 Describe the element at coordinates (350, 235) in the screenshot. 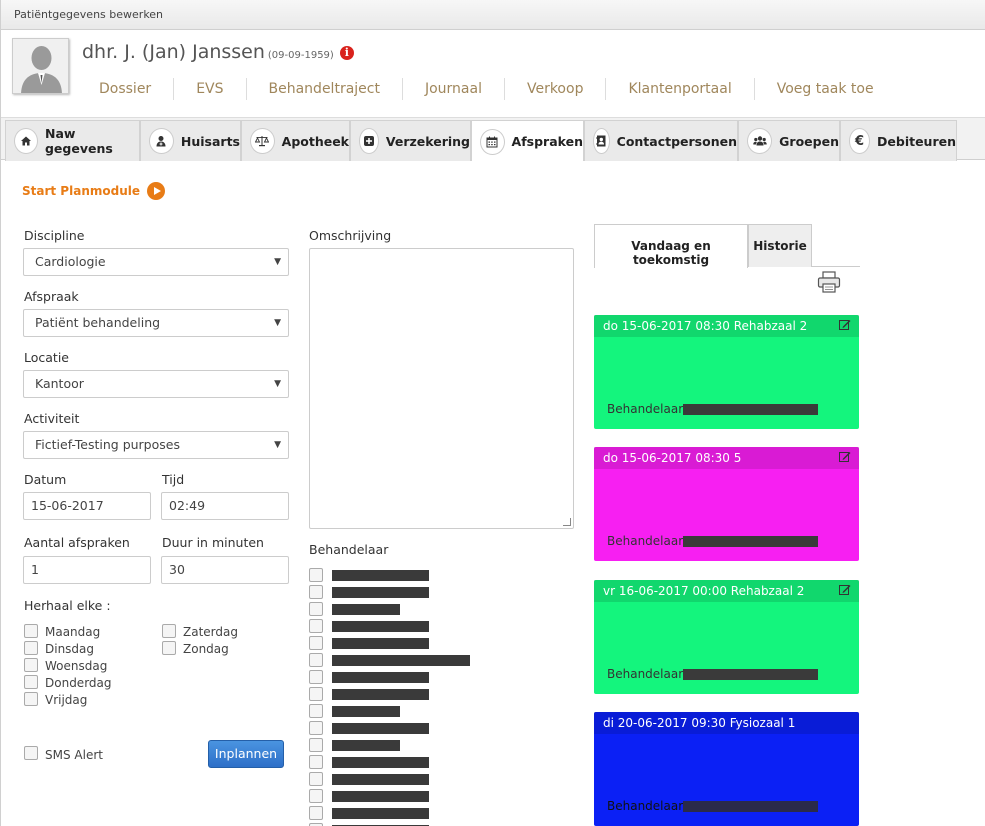

I see `omschrijving-label: Omschrijving` at that location.